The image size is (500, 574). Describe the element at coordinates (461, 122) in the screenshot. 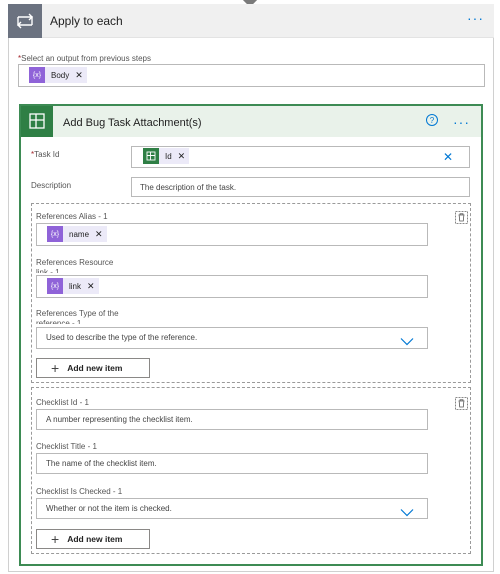

I see `action-more-menu-button: ···` at that location.